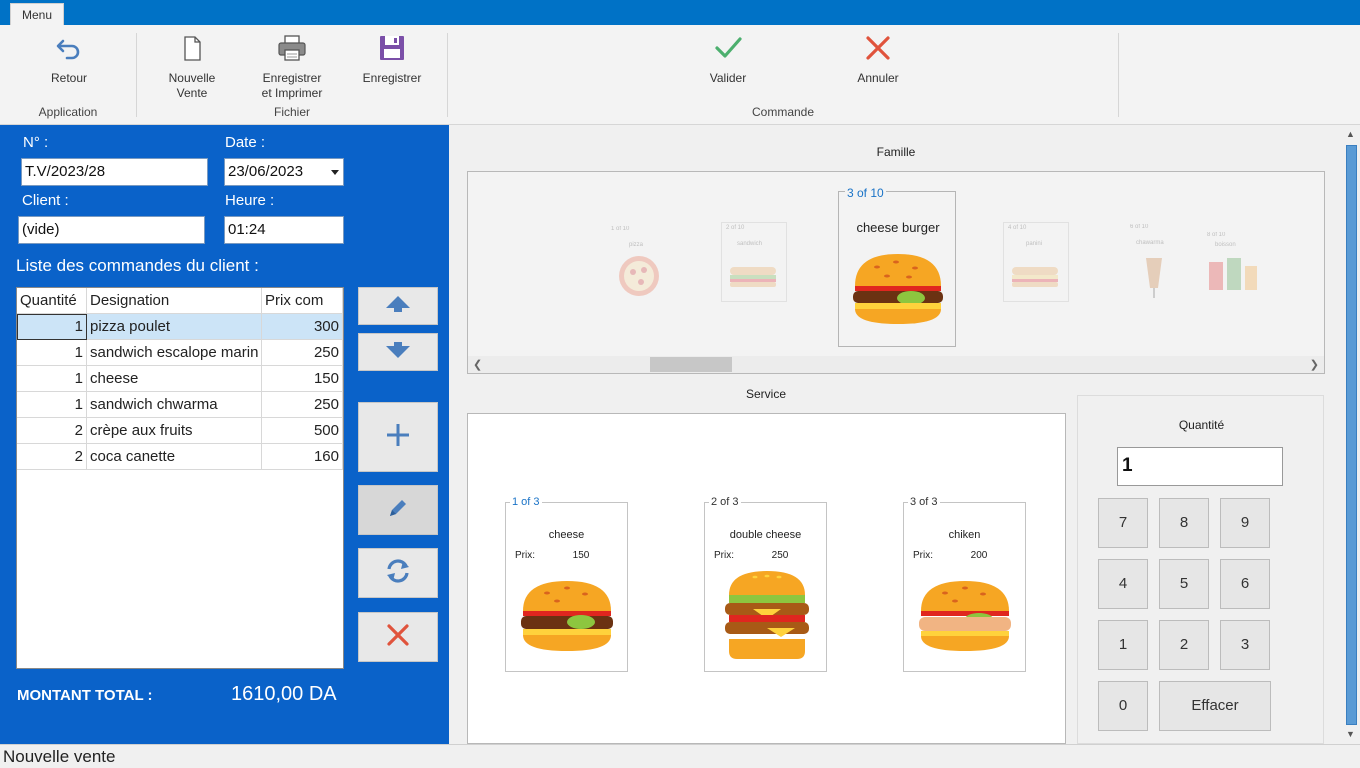  I want to click on client-field: (vide), so click(111, 230).